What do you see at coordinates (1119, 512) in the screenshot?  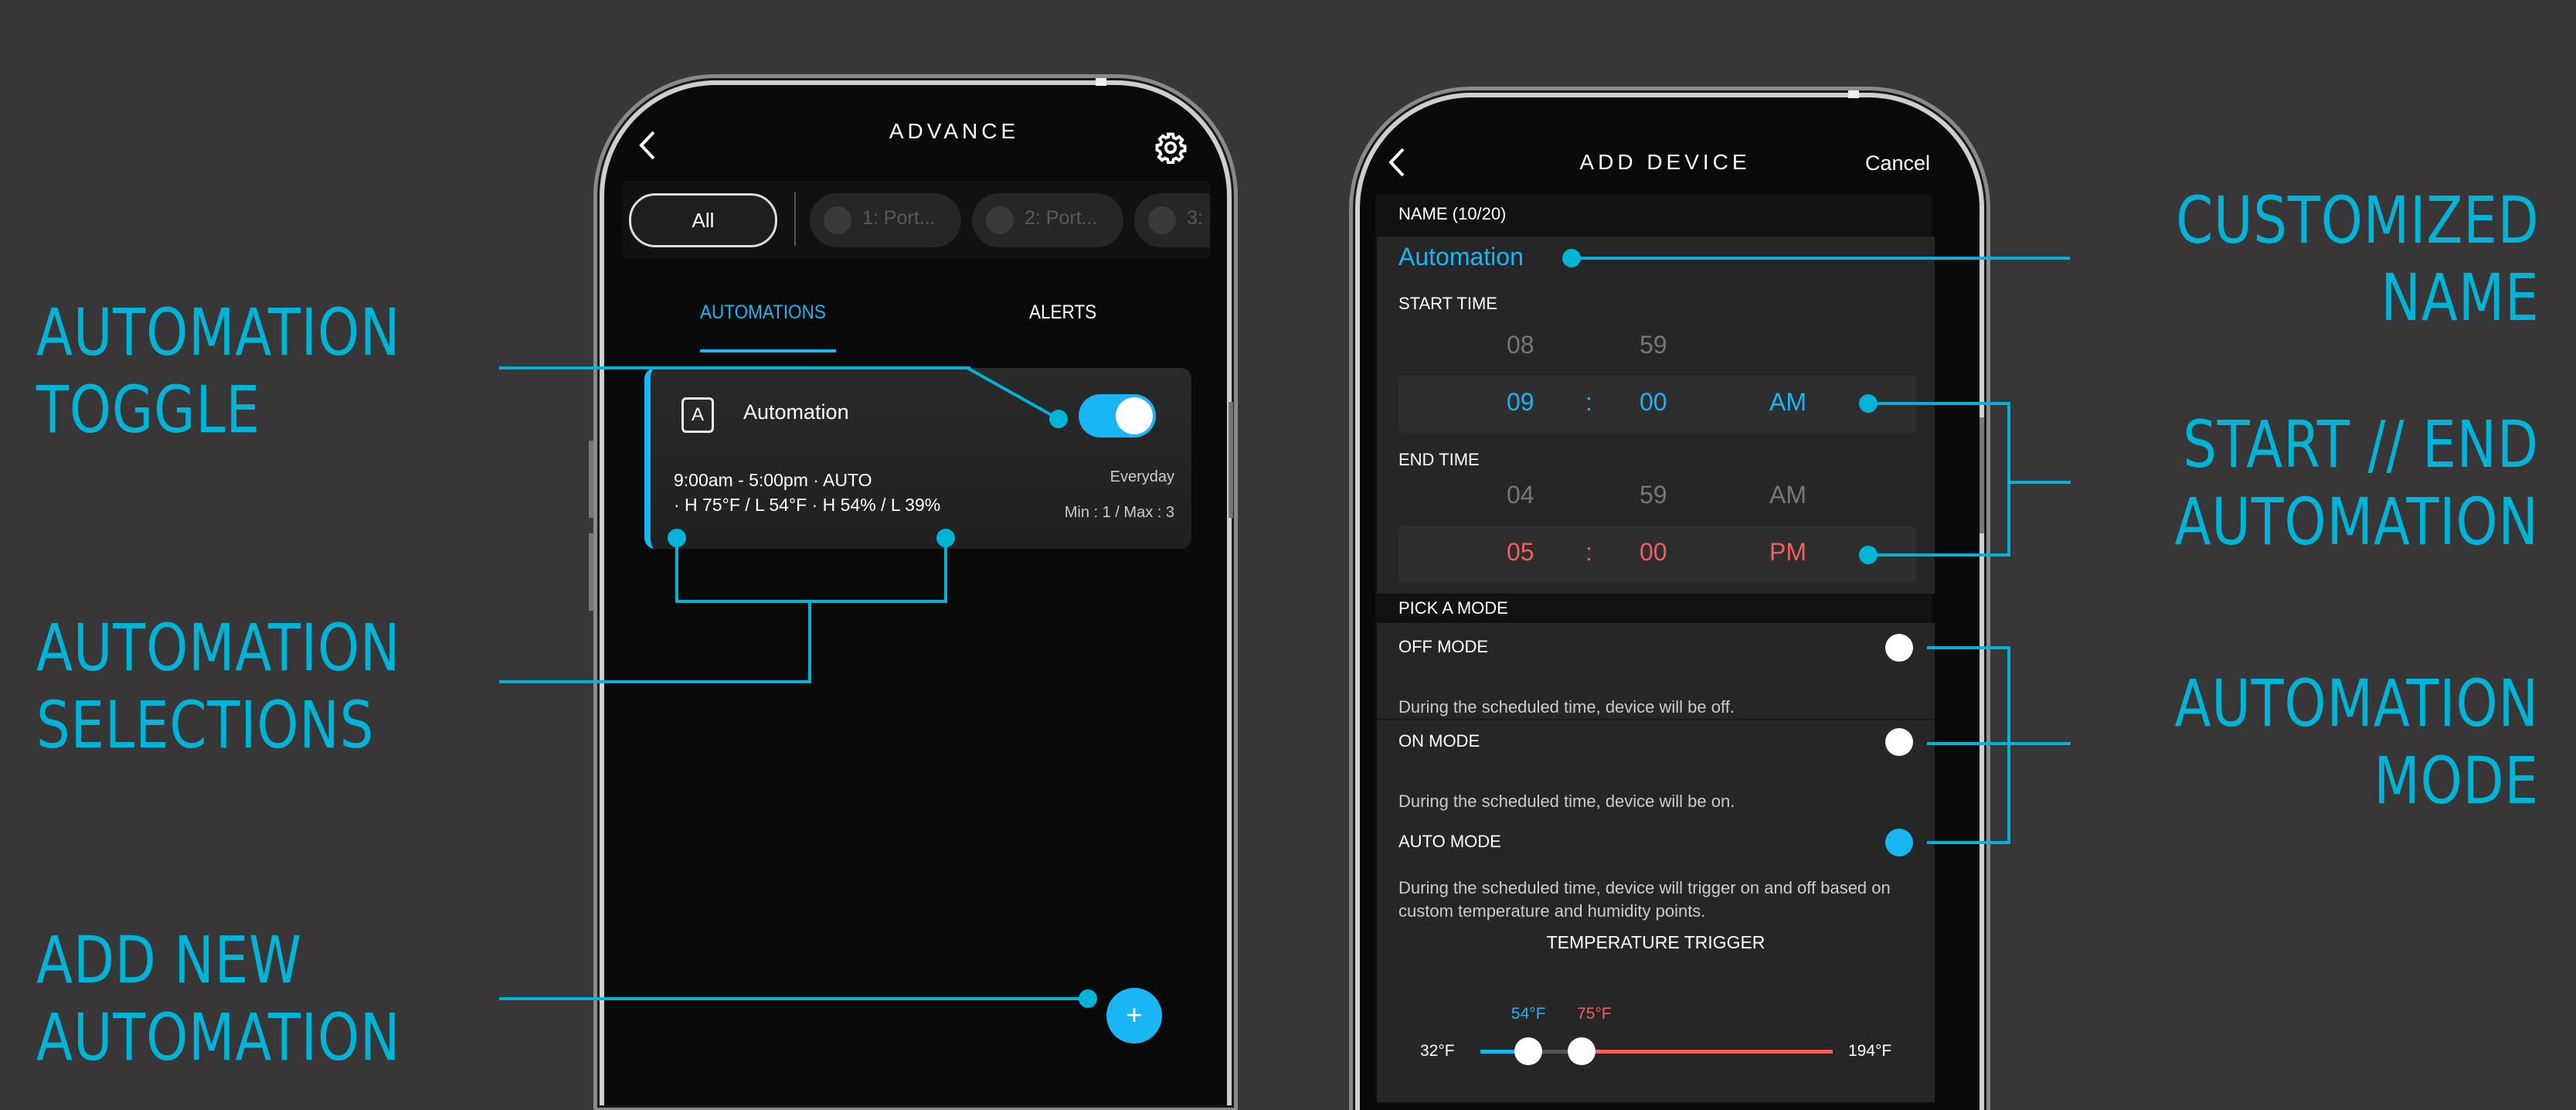 I see `automation-range: Min : 1 / Max : 3` at bounding box center [1119, 512].